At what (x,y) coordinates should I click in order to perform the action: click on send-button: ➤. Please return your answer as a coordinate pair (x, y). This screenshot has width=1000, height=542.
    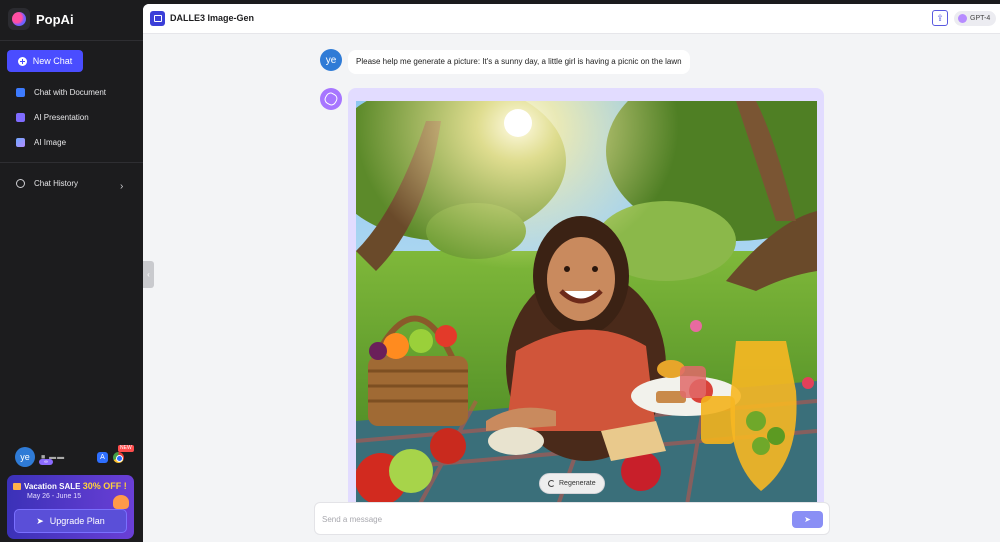
    Looking at the image, I should click on (807, 519).